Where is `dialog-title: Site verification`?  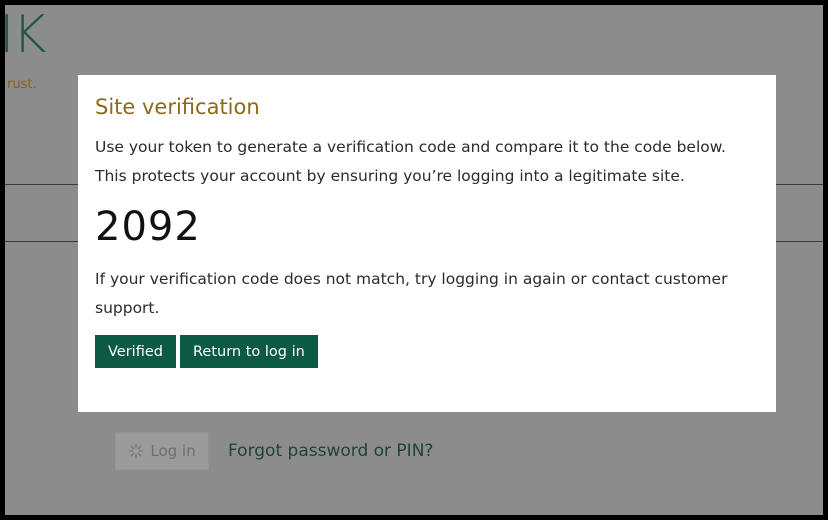 dialog-title: Site verification is located at coordinates (177, 107).